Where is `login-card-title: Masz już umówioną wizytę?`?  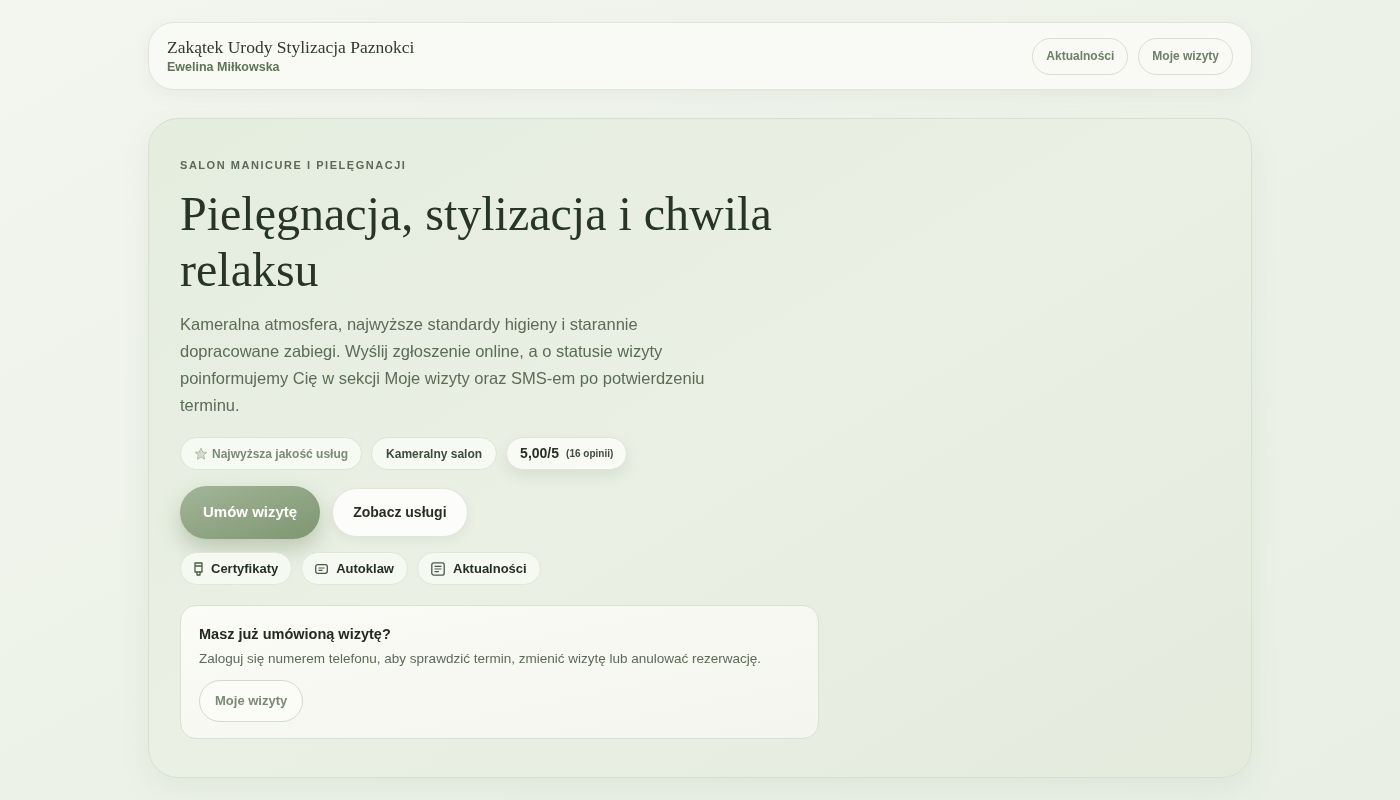
login-card-title: Masz już umówioną wizytę? is located at coordinates (295, 634).